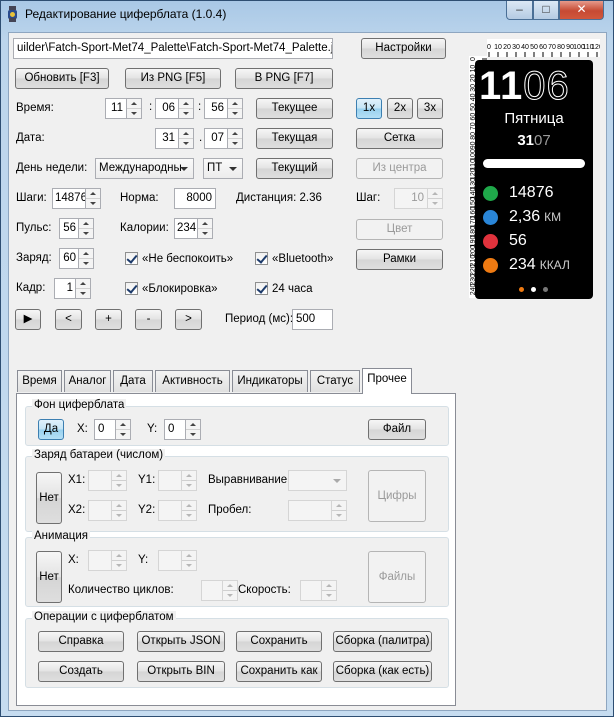  What do you see at coordinates (279, 671) in the screenshot?
I see `save-as-button: Сохранить как` at bounding box center [279, 671].